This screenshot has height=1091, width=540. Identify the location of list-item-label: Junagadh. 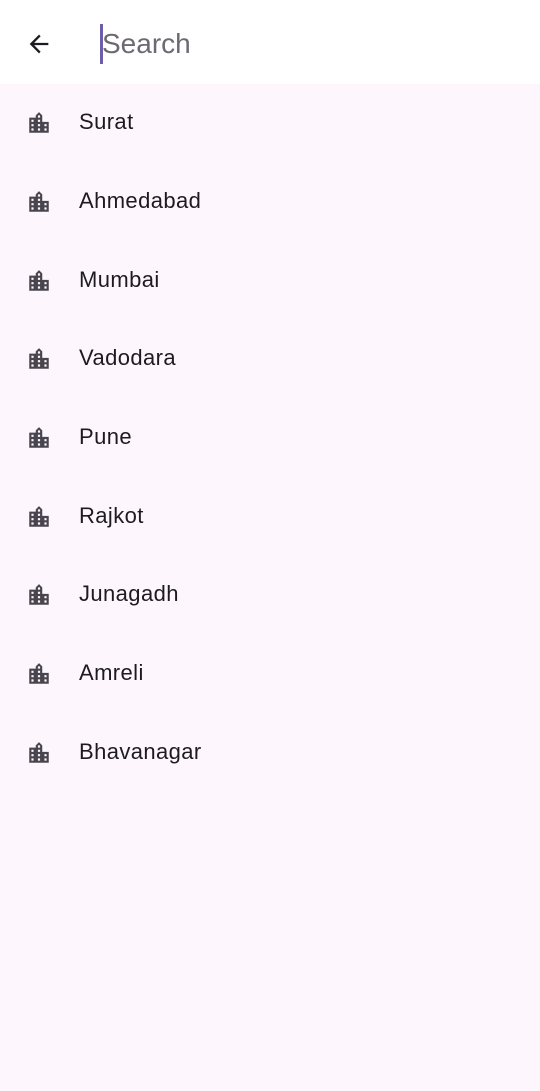
(129, 593).